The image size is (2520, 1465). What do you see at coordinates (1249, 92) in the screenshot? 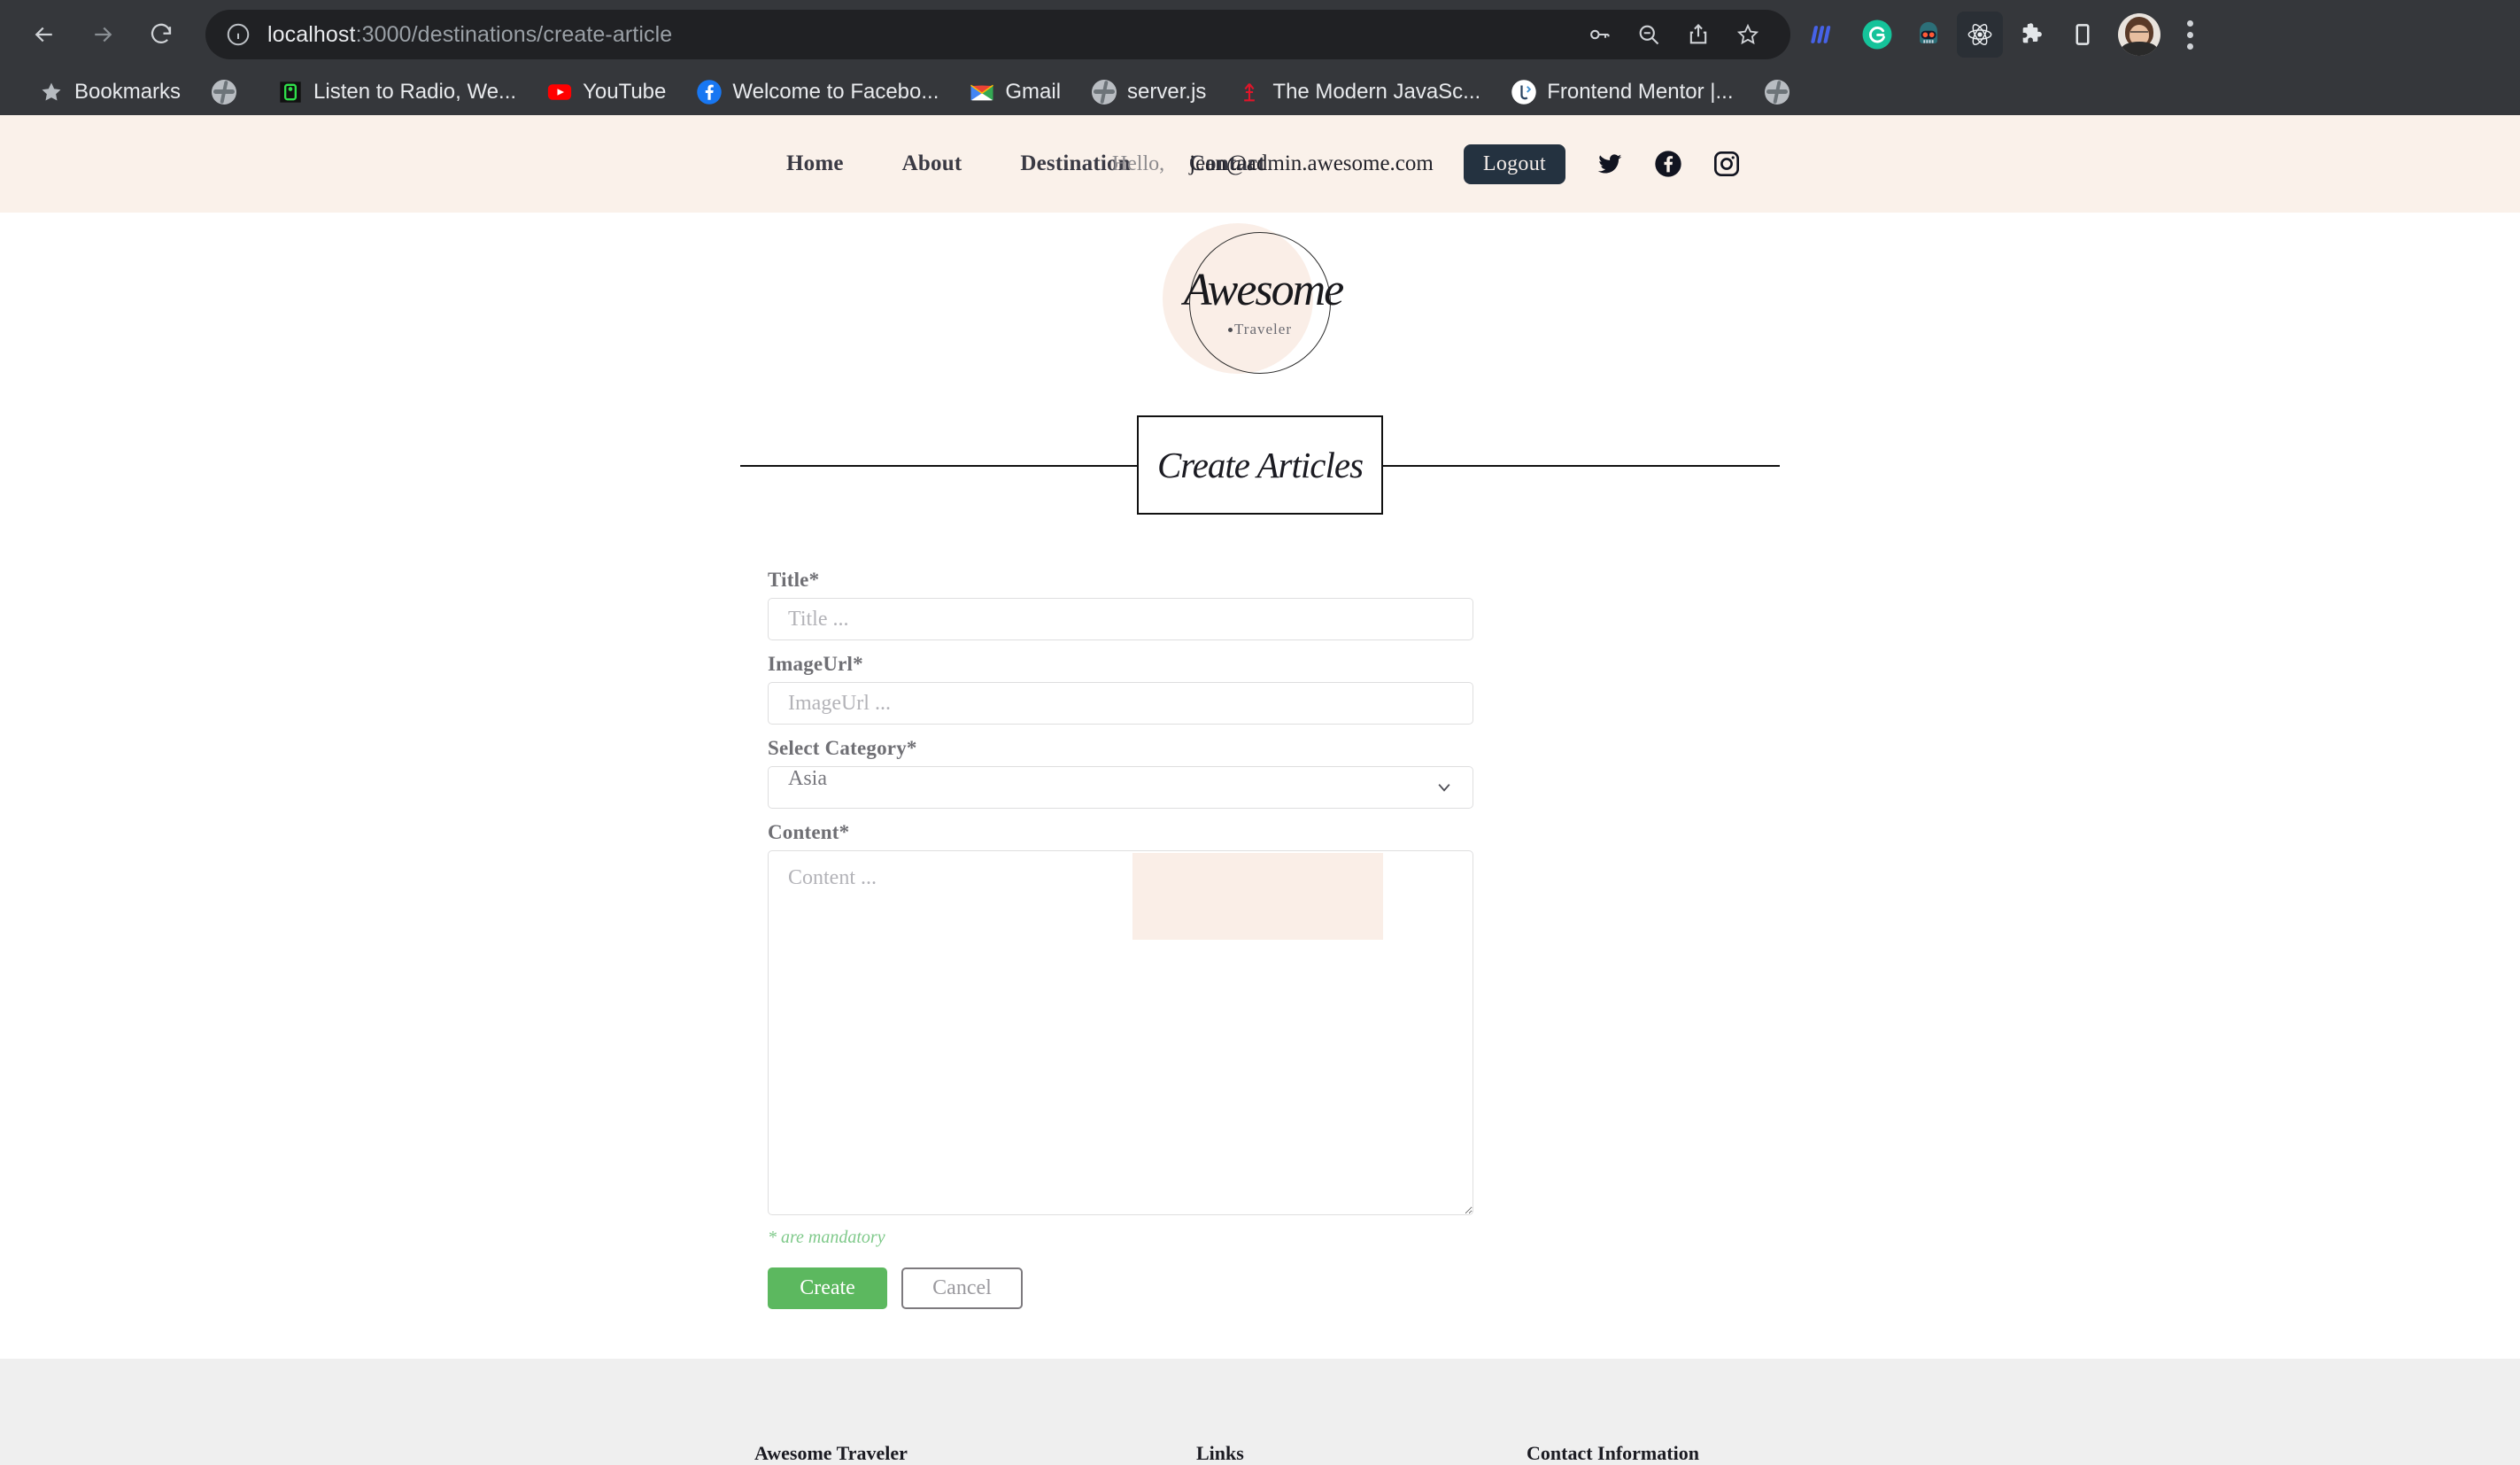
I see `javascript-info-icon` at bounding box center [1249, 92].